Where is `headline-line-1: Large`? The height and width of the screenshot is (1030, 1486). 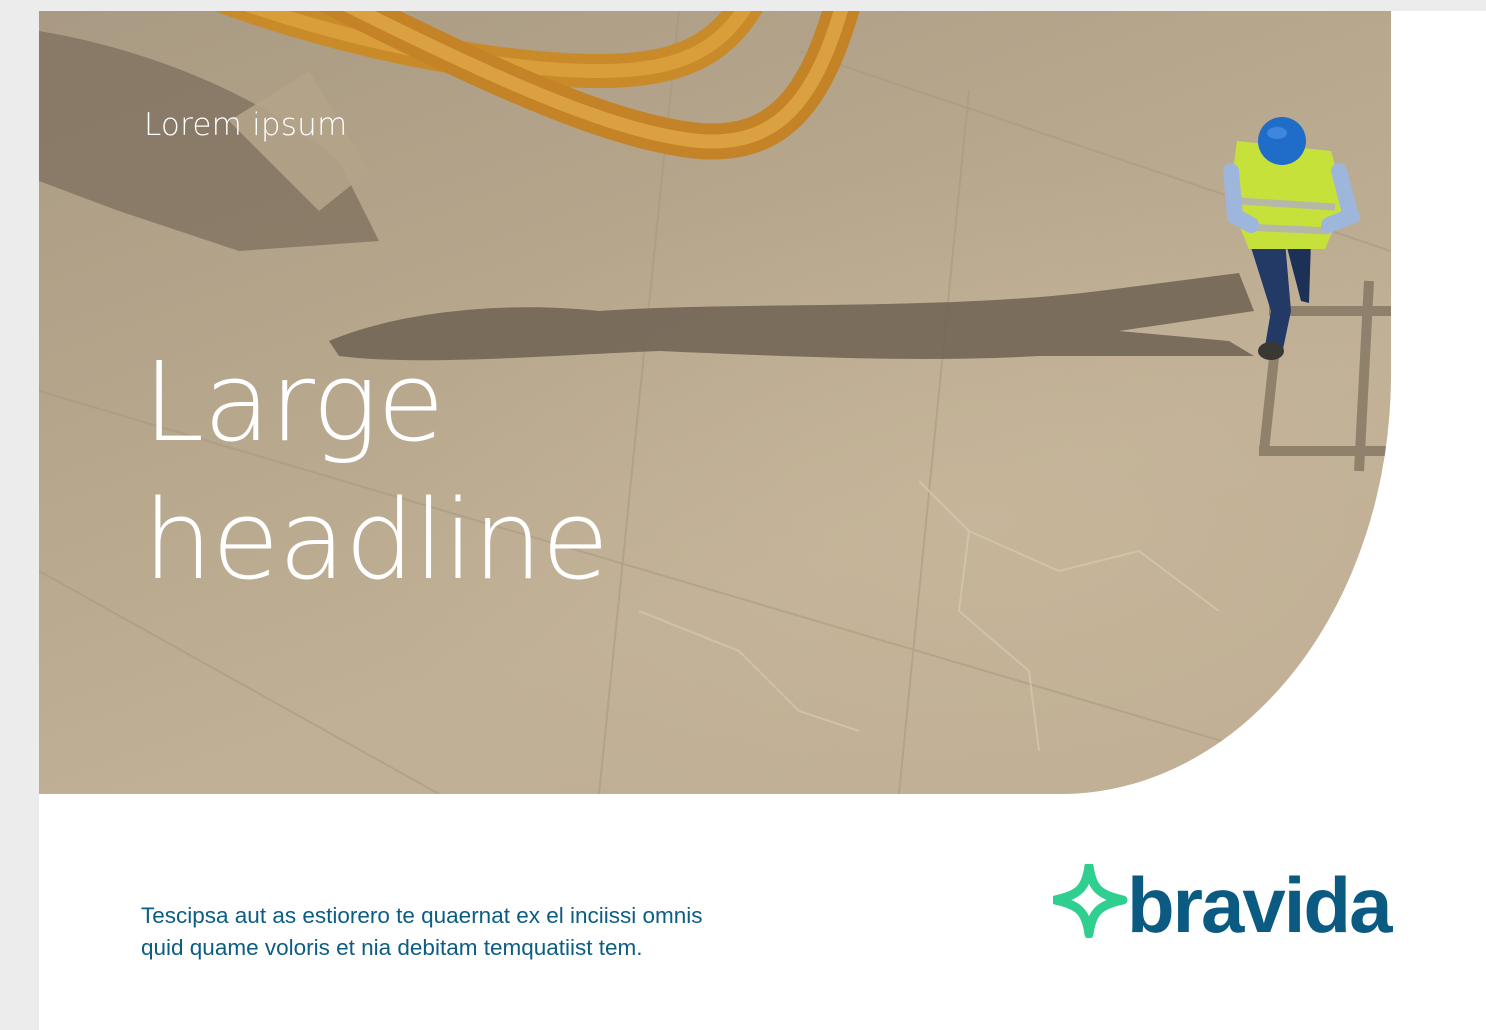
headline-line-1: Large is located at coordinates (294, 402).